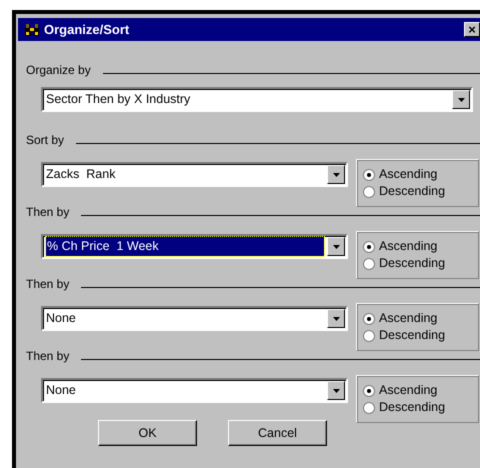  Describe the element at coordinates (32, 29) in the screenshot. I see `binoculars-icon` at that location.